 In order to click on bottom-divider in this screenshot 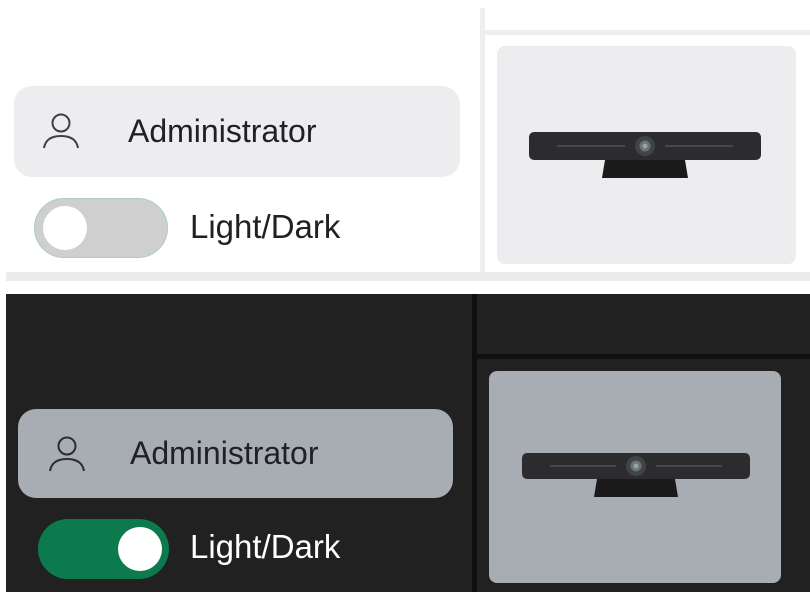, I will do `click(408, 276)`.